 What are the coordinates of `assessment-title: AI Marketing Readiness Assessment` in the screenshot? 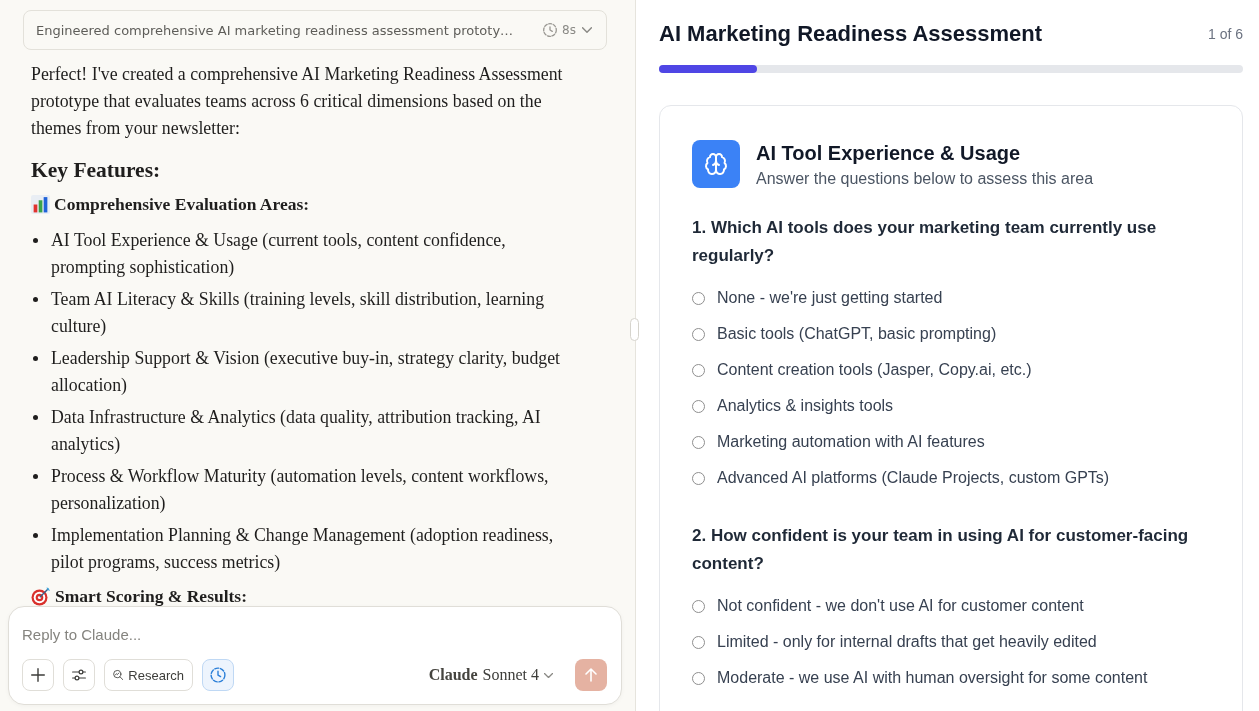 It's located at (851, 34).